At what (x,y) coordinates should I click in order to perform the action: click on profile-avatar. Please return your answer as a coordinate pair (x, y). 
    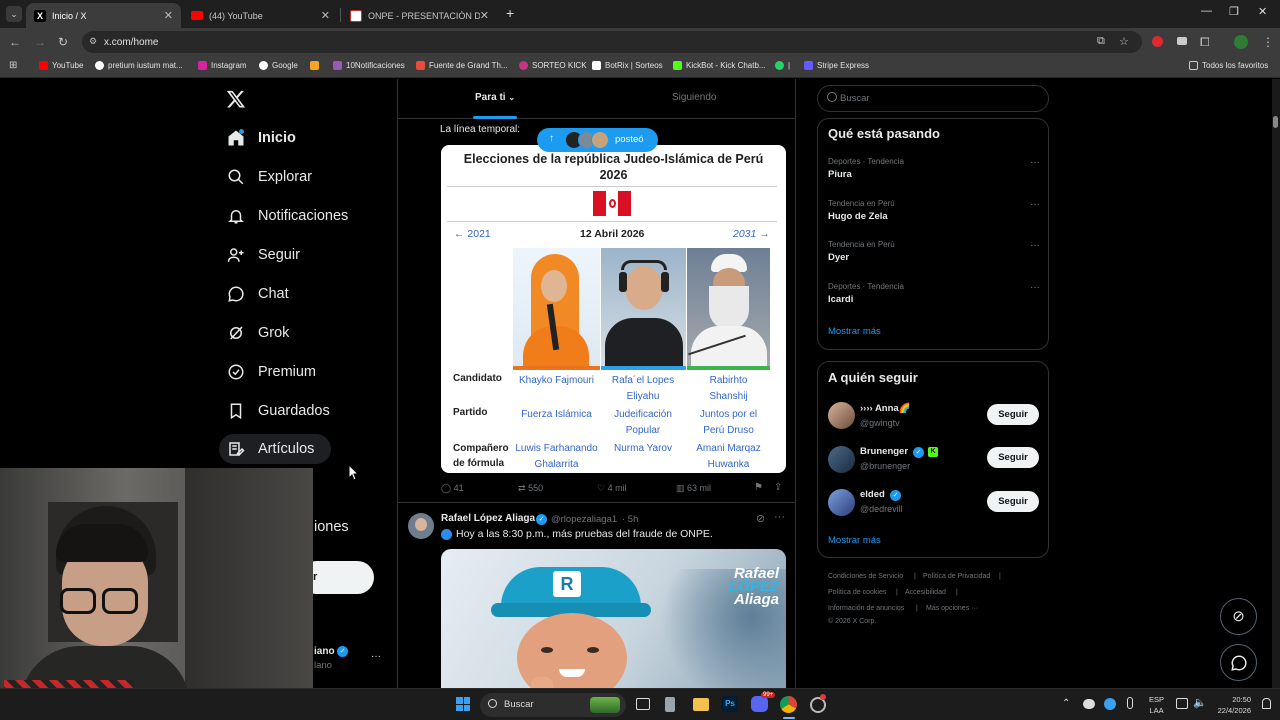
    Looking at the image, I should click on (1241, 42).